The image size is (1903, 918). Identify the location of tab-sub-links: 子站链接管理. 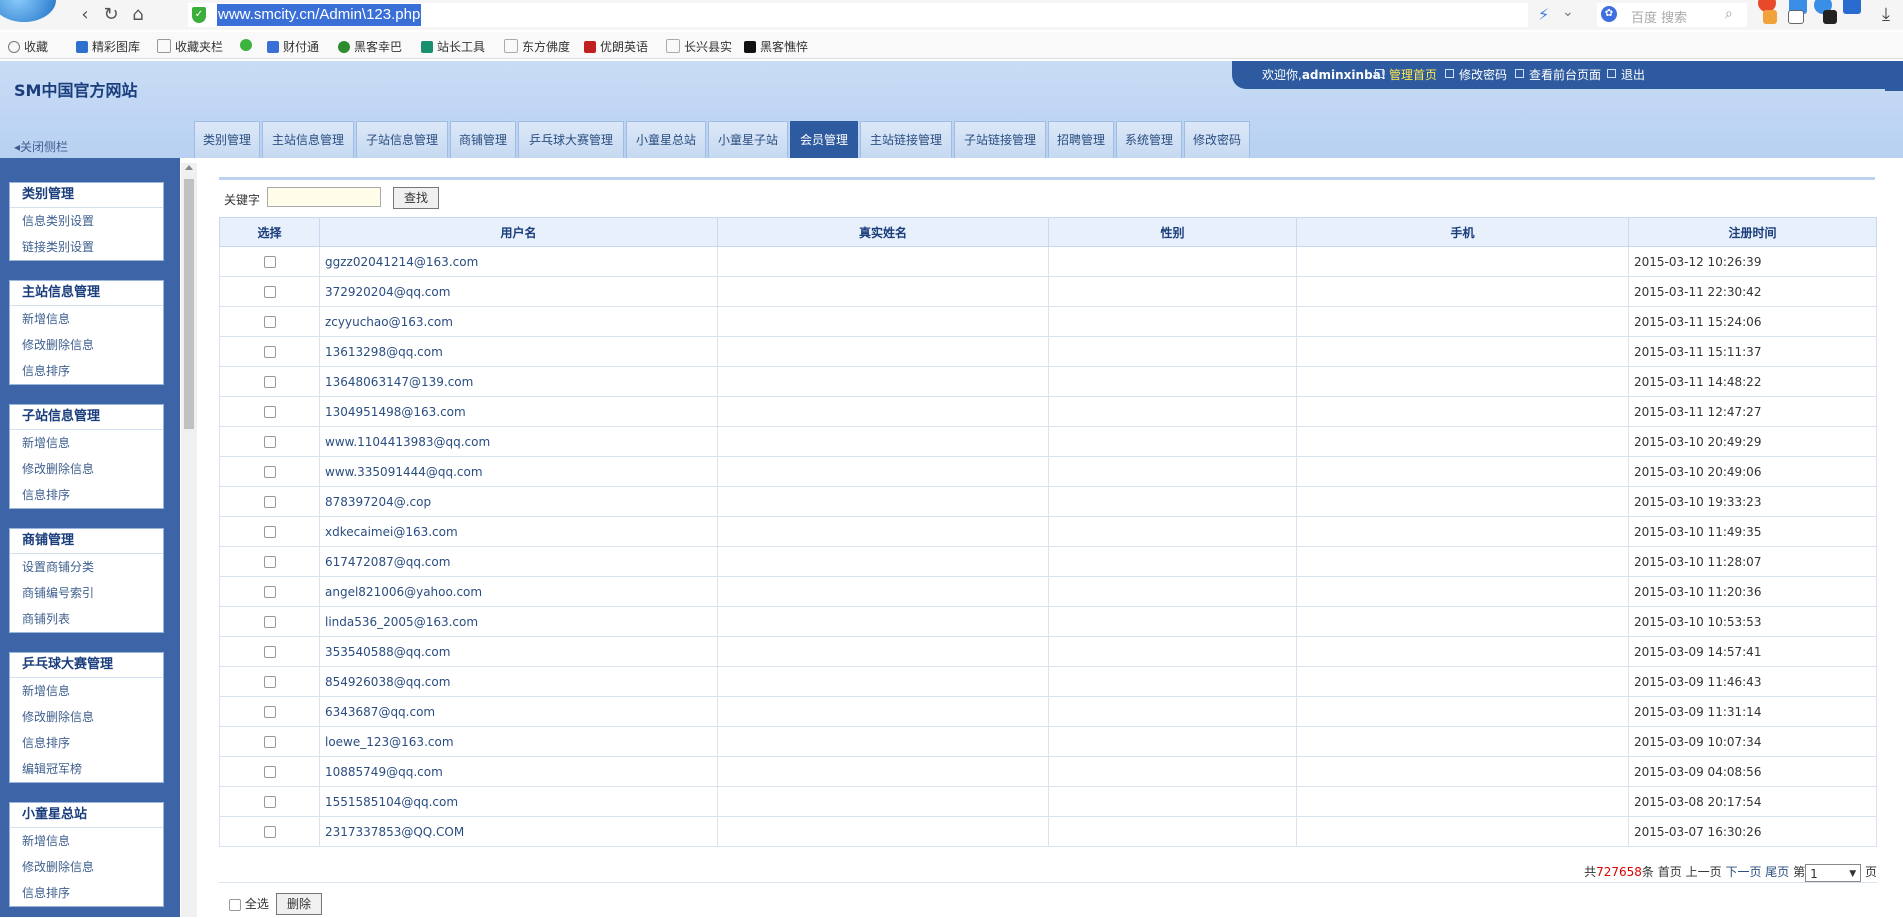
(1000, 139).